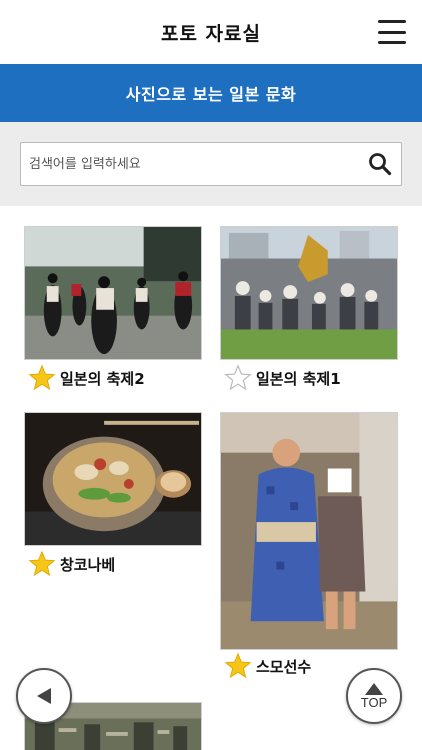 The image size is (422, 750). What do you see at coordinates (374, 702) in the screenshot?
I see `top-label: TOP` at bounding box center [374, 702].